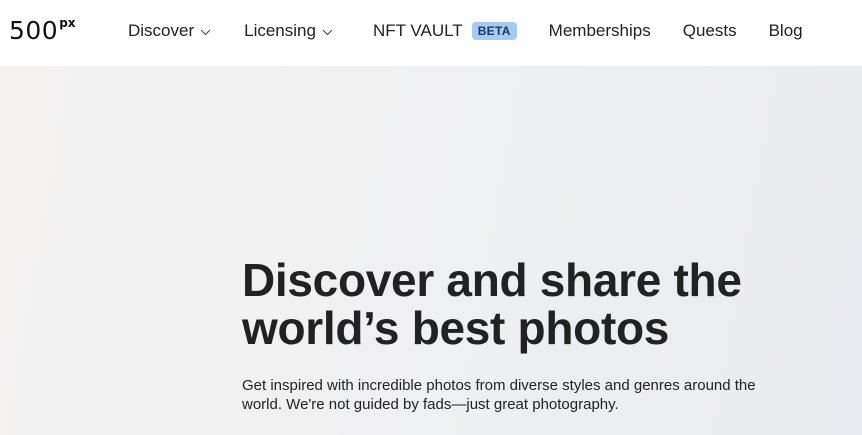 The image size is (862, 435). I want to click on nav-item-label: Memberships, so click(599, 30).